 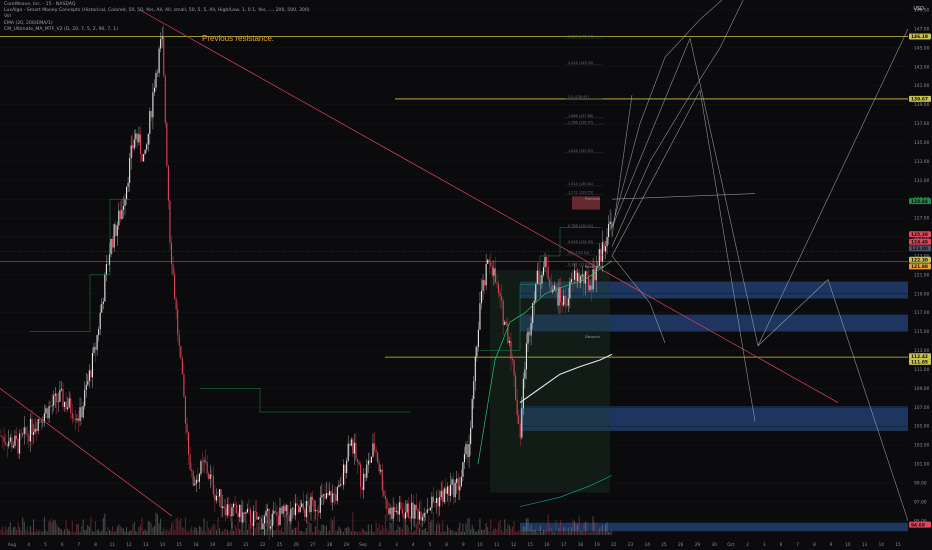 What do you see at coordinates (196, 544) in the screenshot?
I see `x-tick-label: 18` at bounding box center [196, 544].